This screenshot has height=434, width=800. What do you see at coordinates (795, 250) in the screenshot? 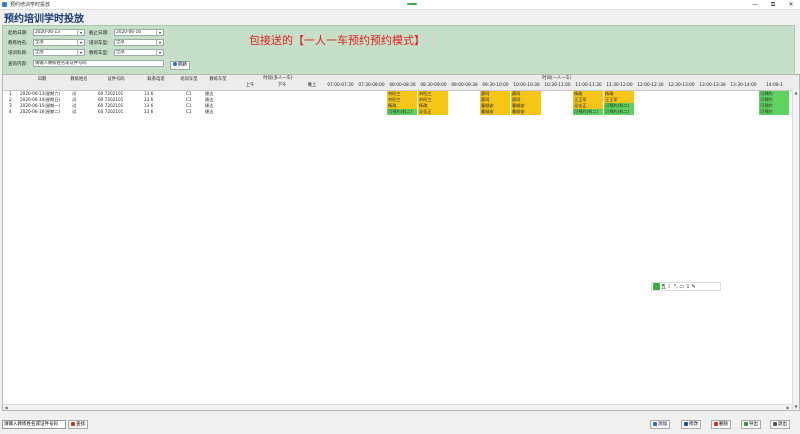
I see `vertical-scrollbar: ▲ ▼` at bounding box center [795, 250].